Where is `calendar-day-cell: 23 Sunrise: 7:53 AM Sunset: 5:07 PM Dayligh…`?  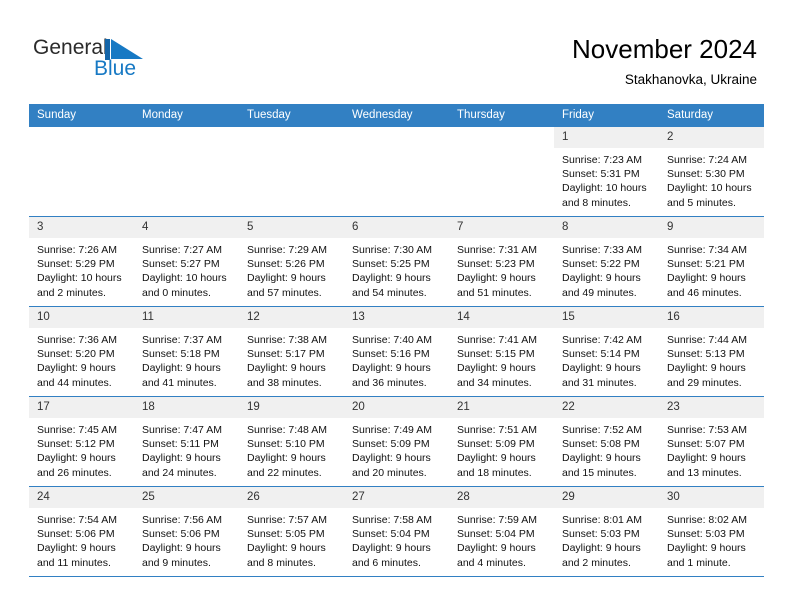
calendar-day-cell: 23 Sunrise: 7:53 AM Sunset: 5:07 PM Dayligh… is located at coordinates (711, 441).